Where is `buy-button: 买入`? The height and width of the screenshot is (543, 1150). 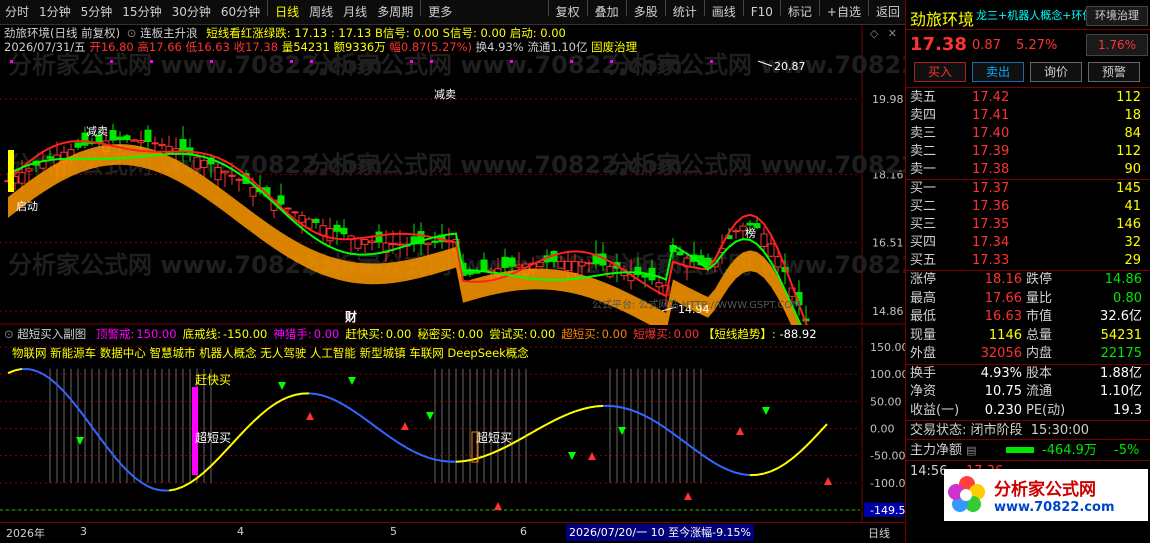
buy-button: 买入 is located at coordinates (940, 72).